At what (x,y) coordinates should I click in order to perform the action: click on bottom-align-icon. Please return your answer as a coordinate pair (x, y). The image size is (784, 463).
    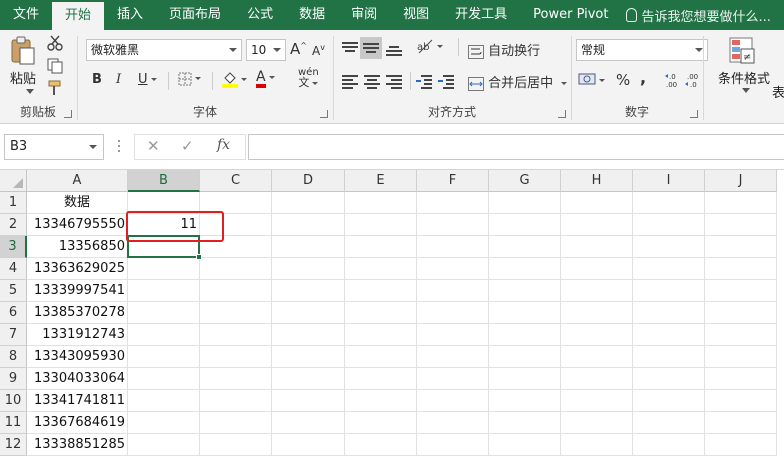
    Looking at the image, I should click on (394, 50).